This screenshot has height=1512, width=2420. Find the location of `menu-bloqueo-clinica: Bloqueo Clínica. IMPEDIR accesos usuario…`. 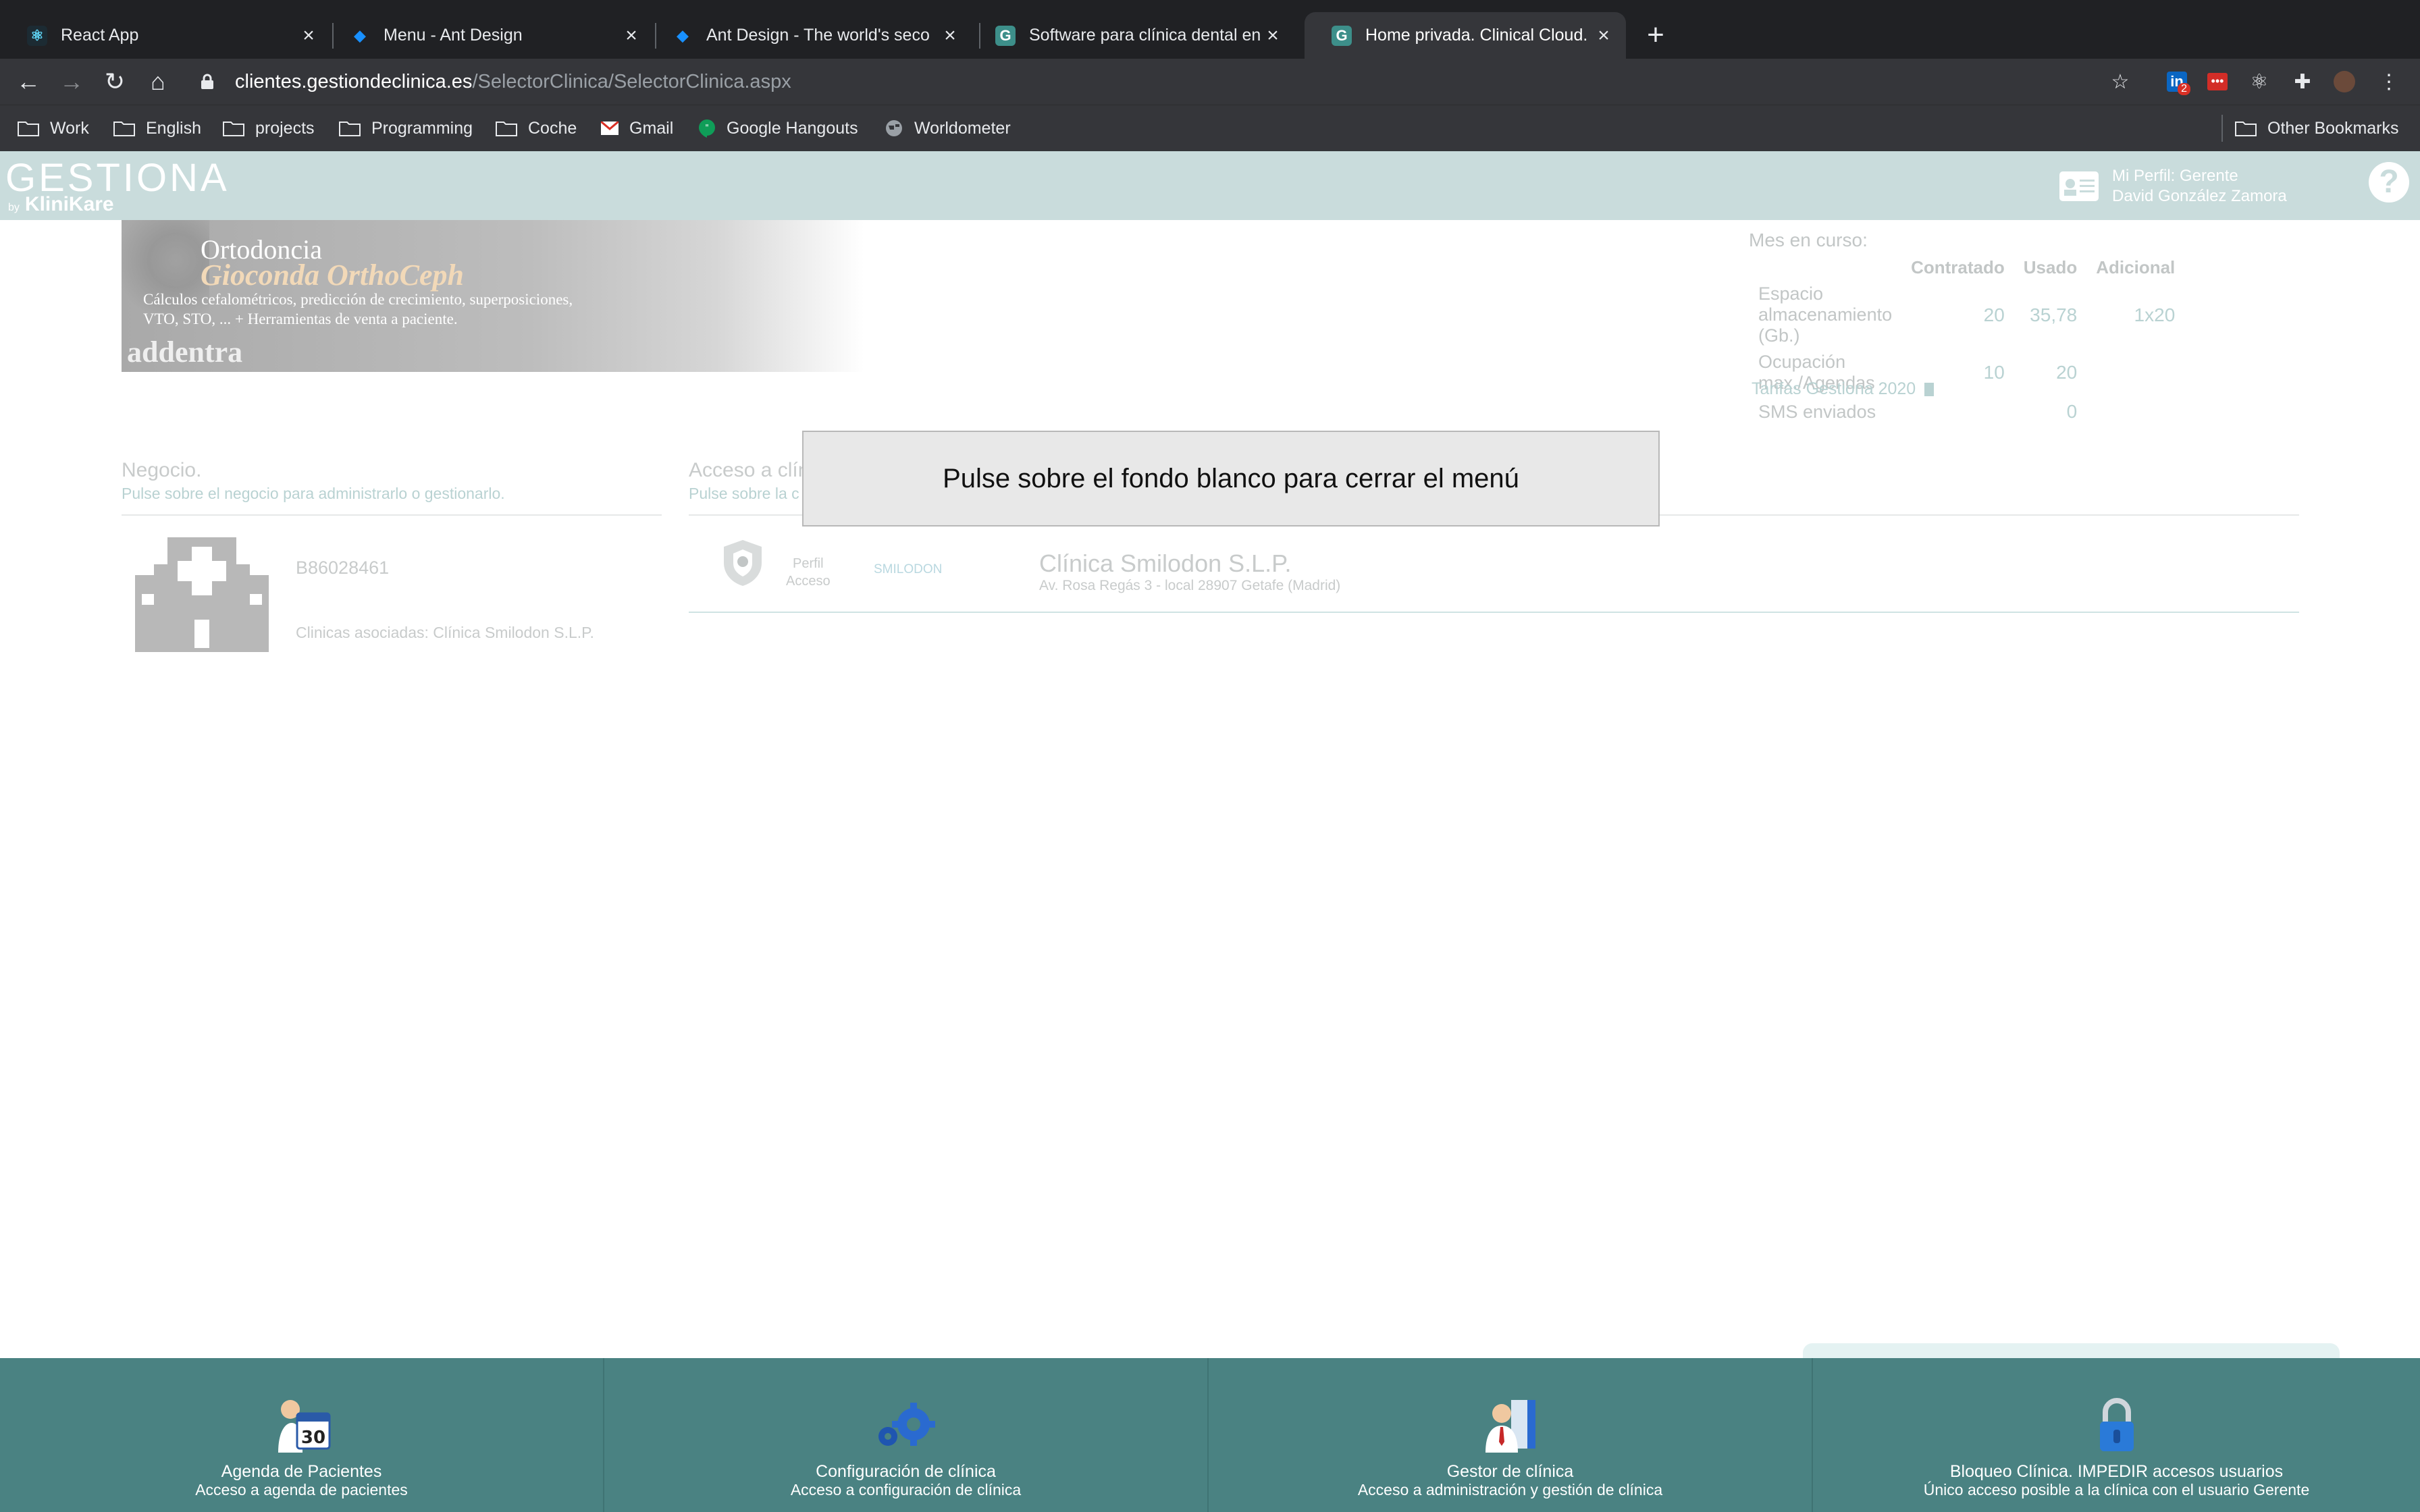

menu-bloqueo-clinica: Bloqueo Clínica. IMPEDIR accesos usuario… is located at coordinates (2116, 1435).